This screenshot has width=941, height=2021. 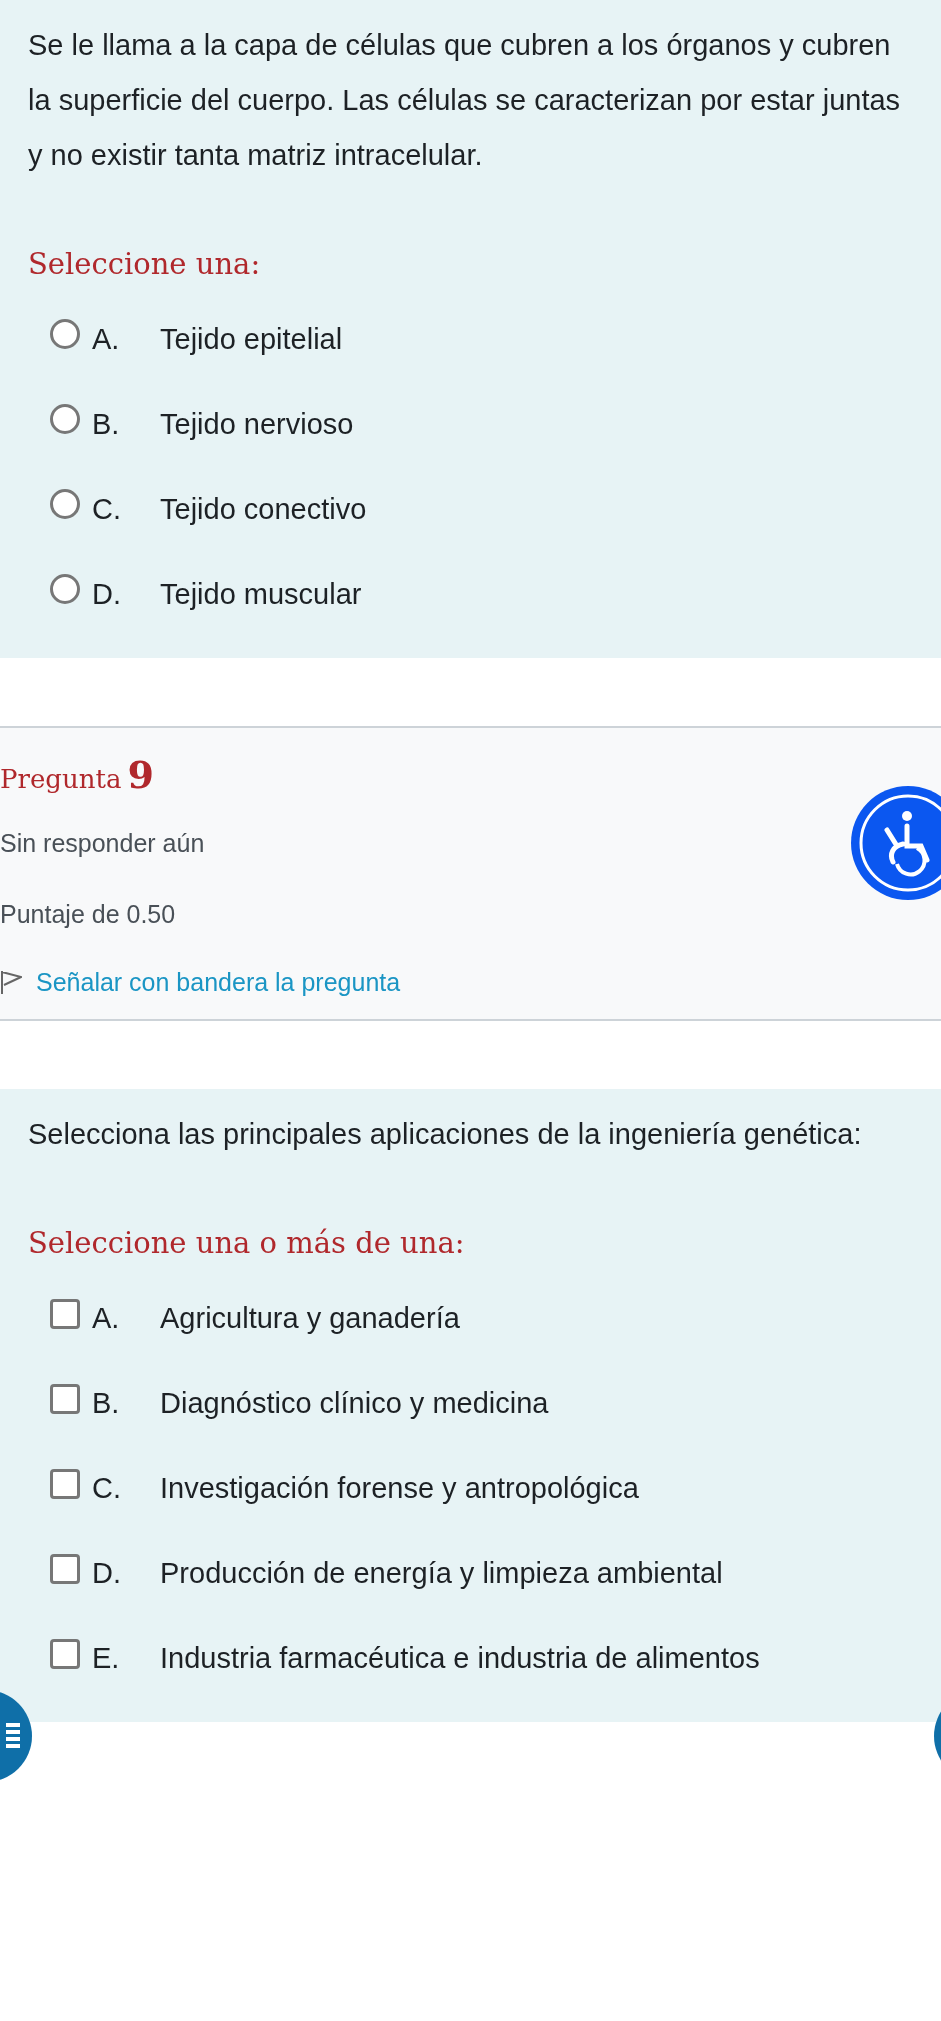 I want to click on accessibility-icon, so click(x=896, y=842).